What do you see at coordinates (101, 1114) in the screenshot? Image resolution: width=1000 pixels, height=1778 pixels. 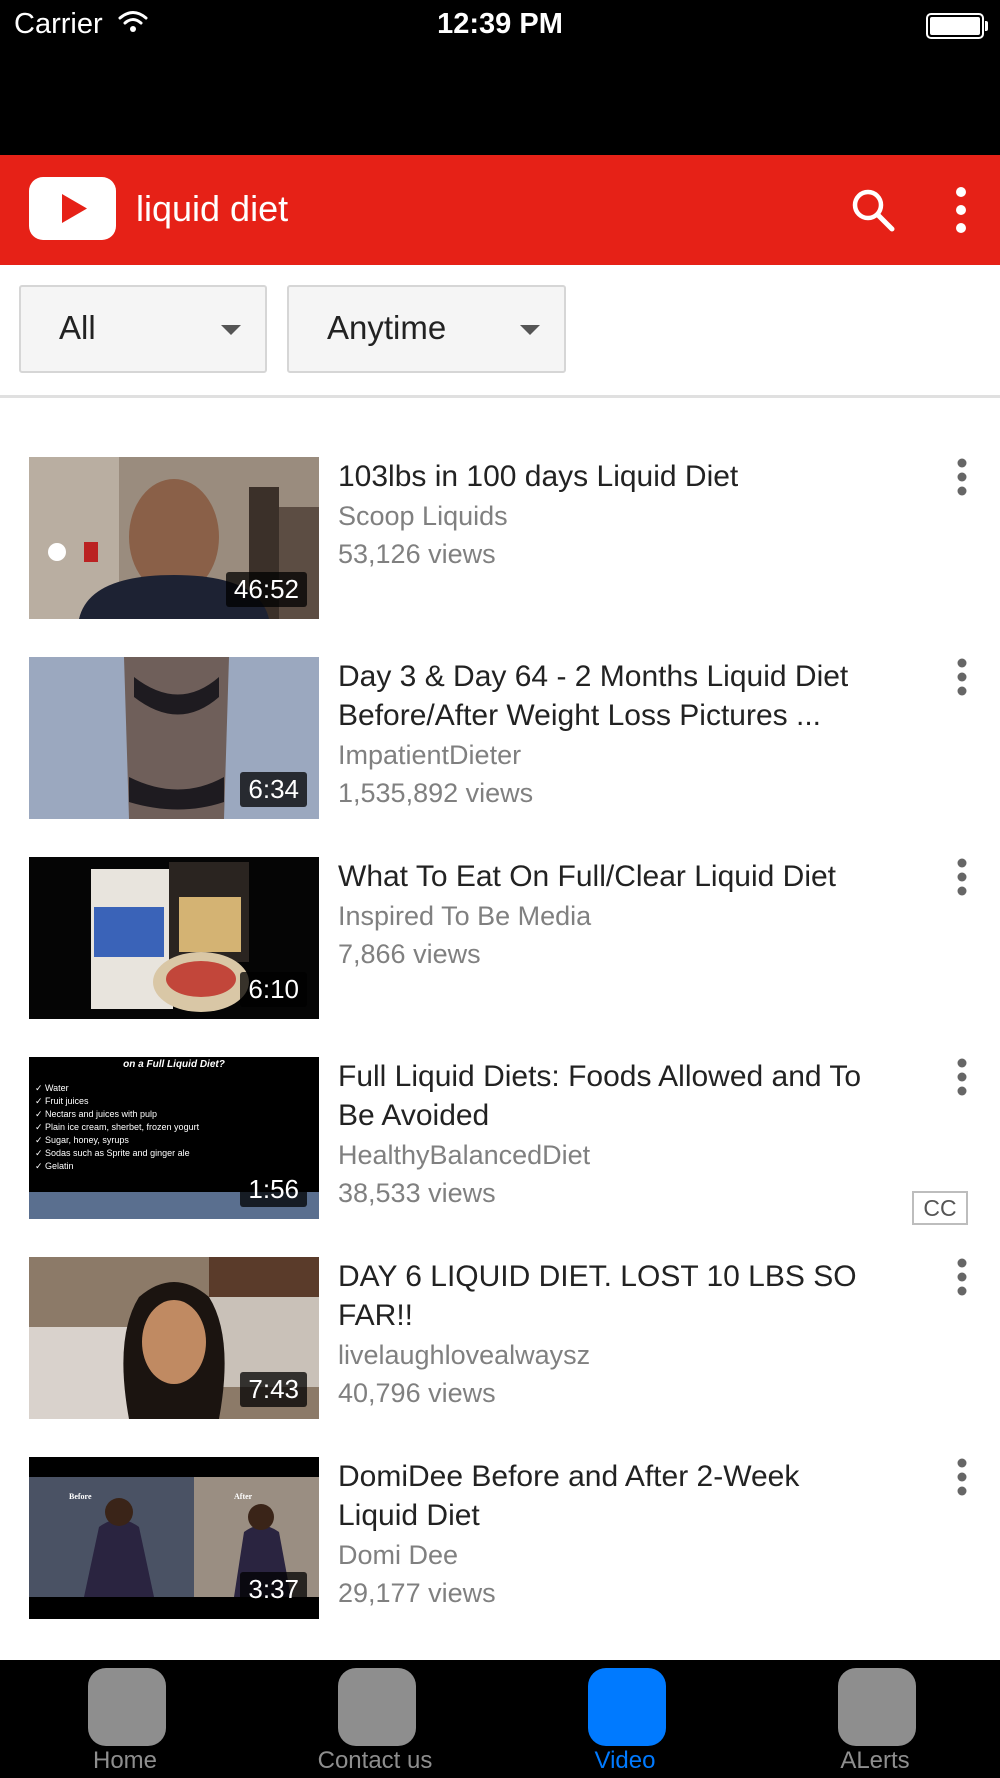 I see `thumb-list-item: Nectars and juices with pulp` at bounding box center [101, 1114].